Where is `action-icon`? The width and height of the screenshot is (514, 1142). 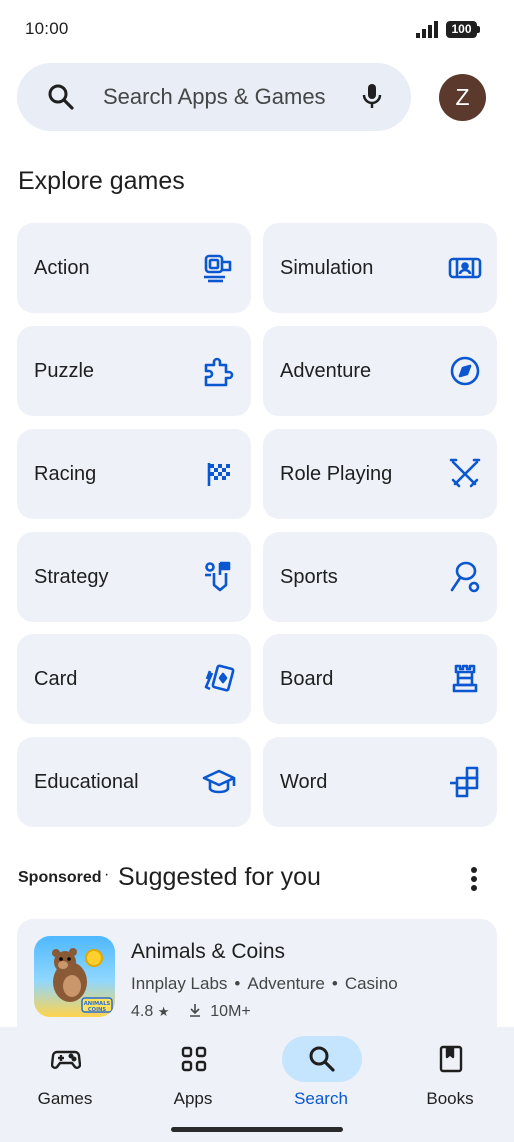
action-icon is located at coordinates (218, 268).